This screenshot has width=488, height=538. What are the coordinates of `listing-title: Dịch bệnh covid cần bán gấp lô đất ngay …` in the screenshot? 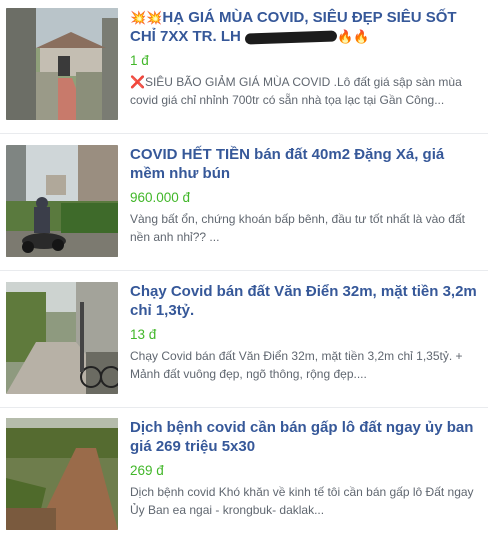 It's located at (305, 437).